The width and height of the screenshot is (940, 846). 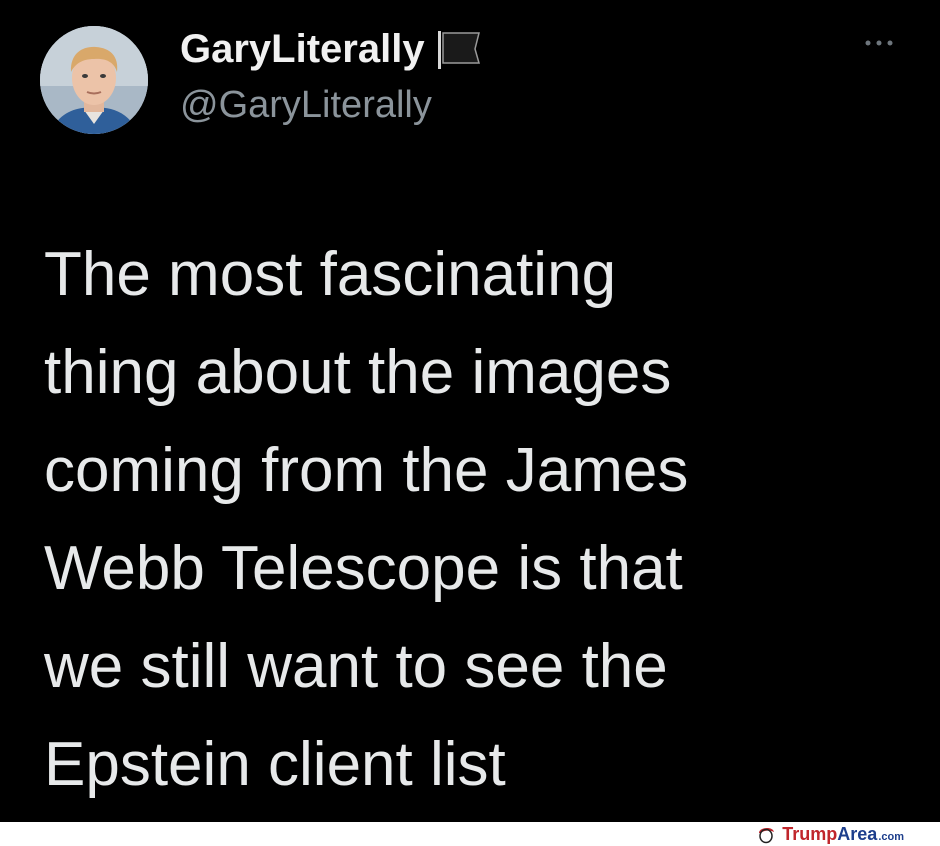 I want to click on watermark-brand: TrumpArea, so click(x=829, y=834).